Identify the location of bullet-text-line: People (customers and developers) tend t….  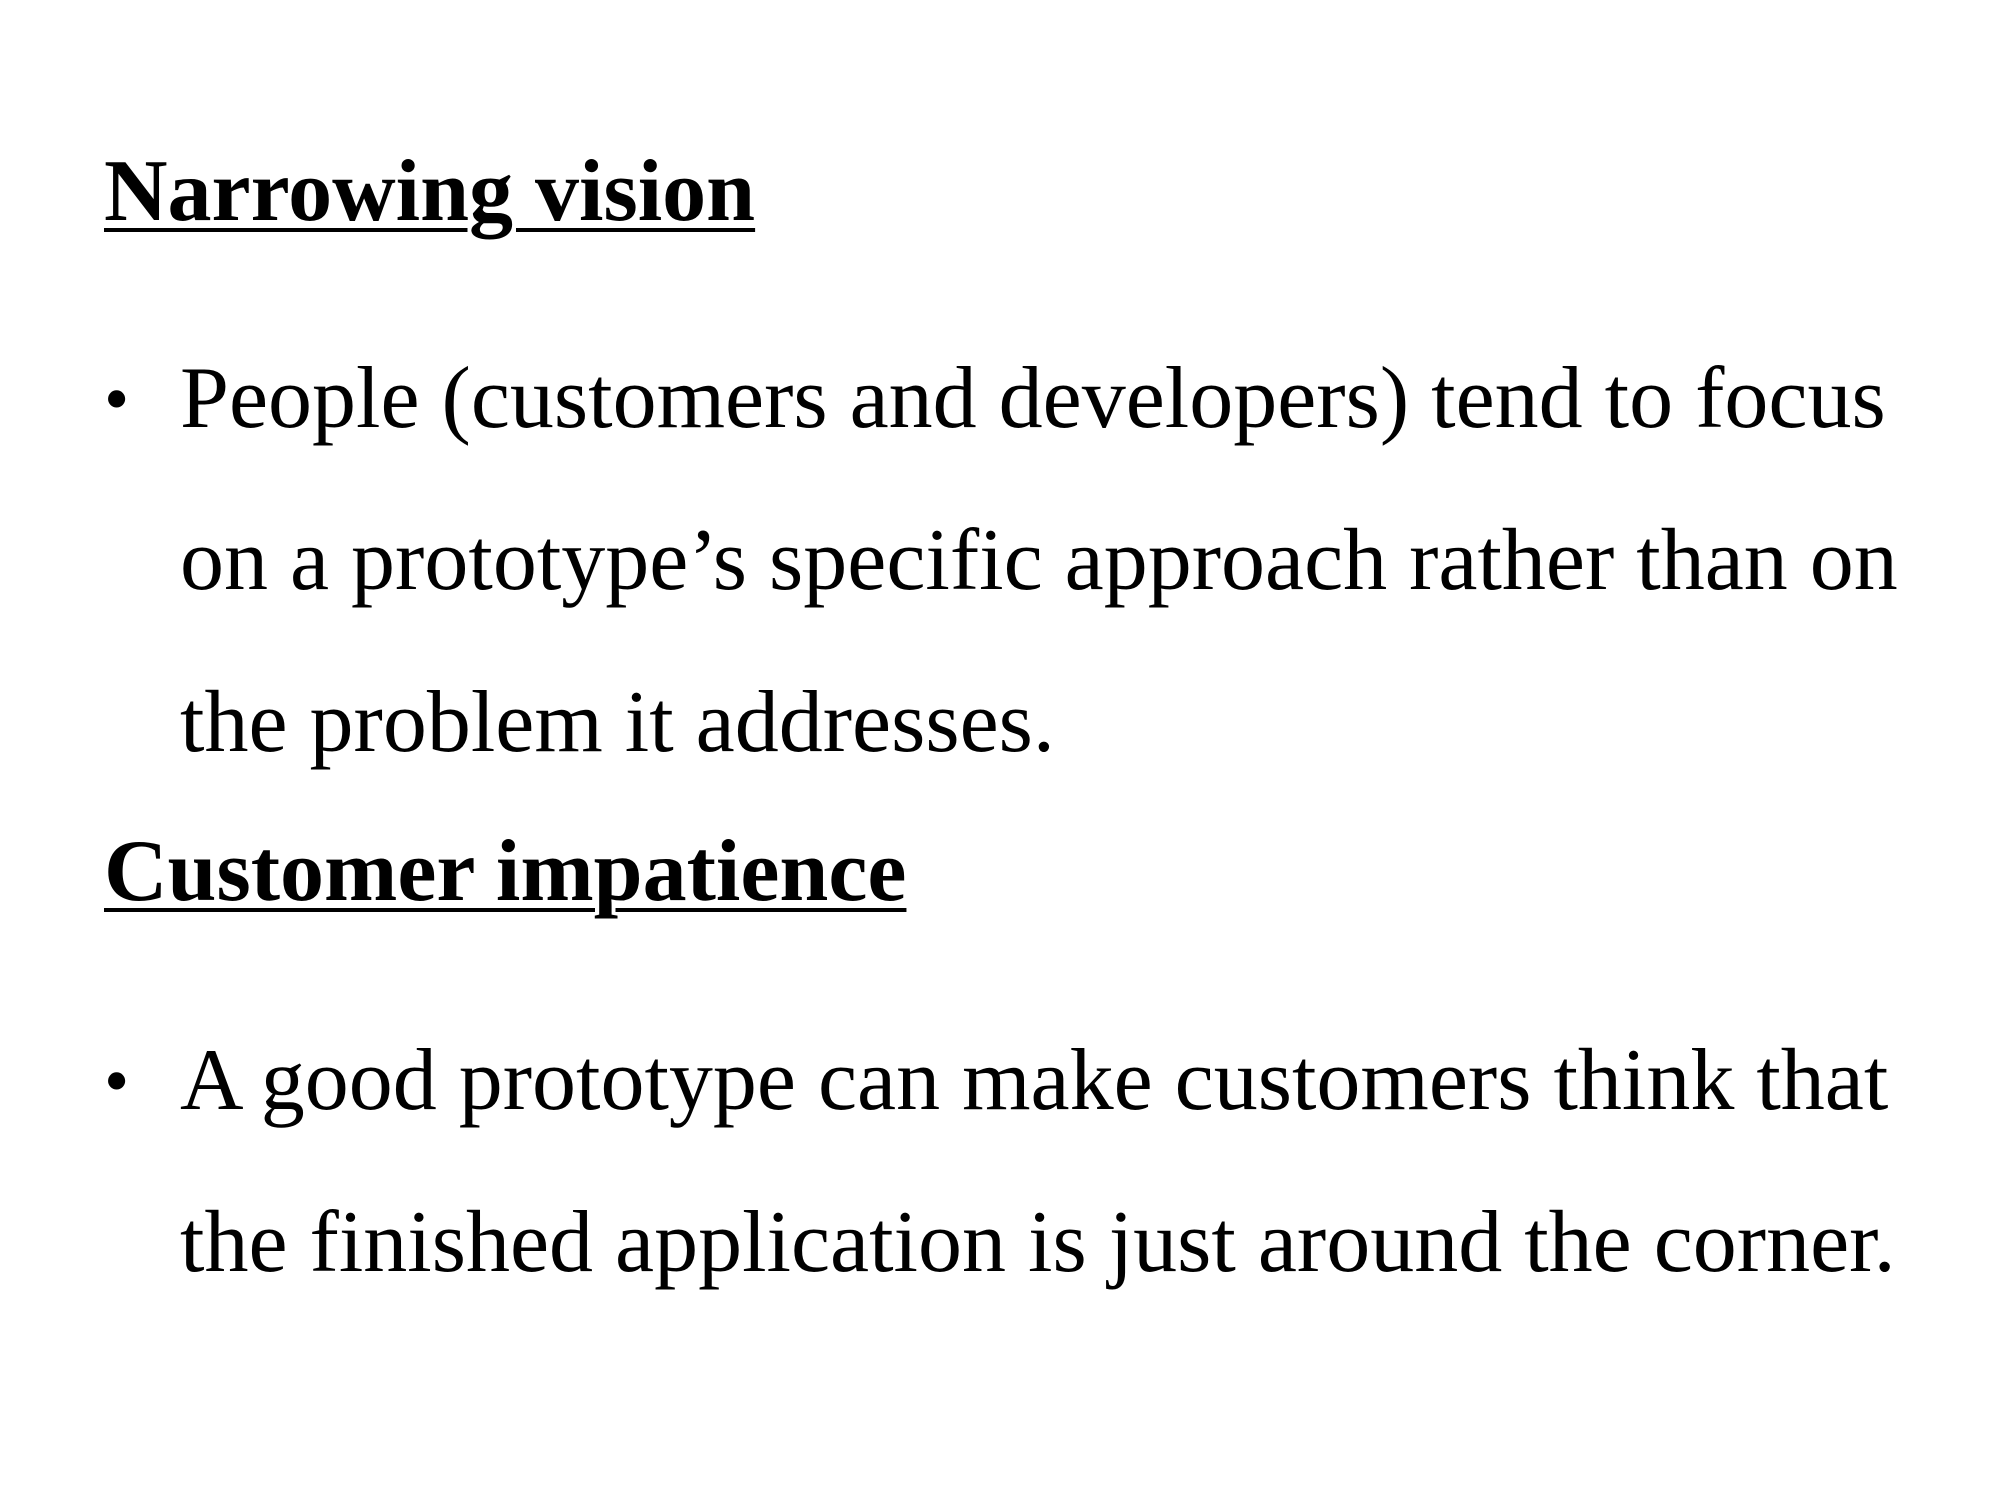
(1033, 398).